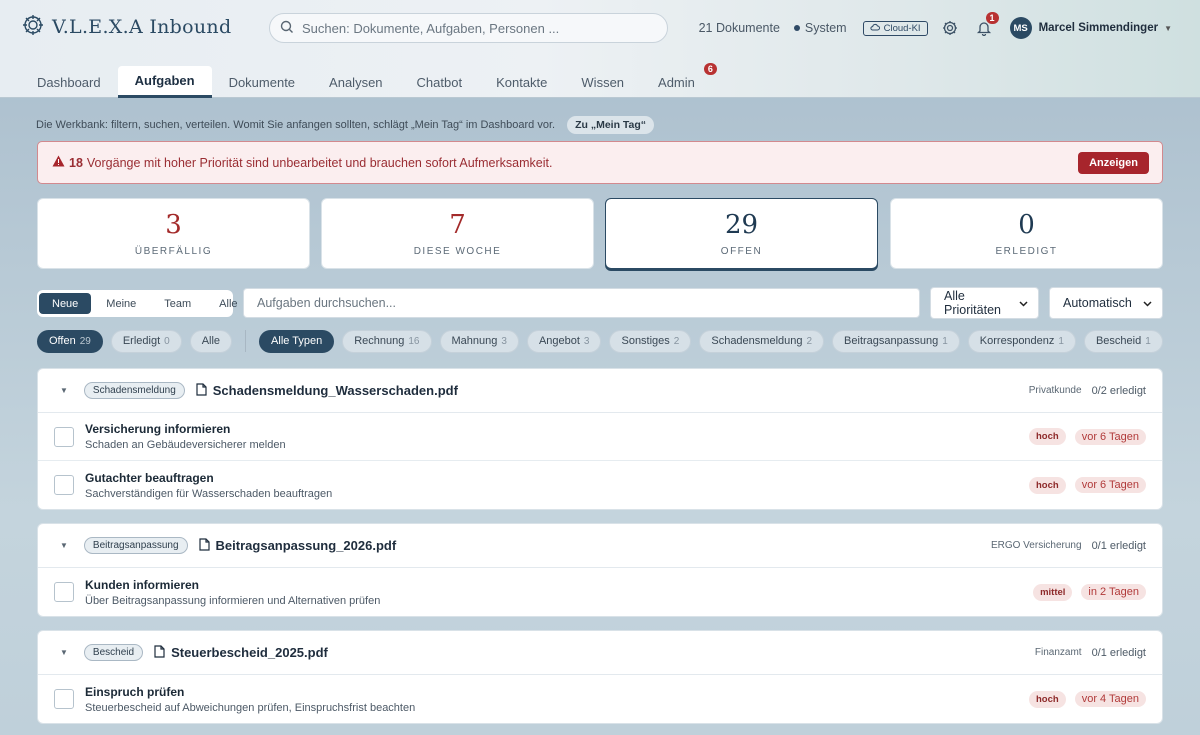 The height and width of the screenshot is (735, 1200). Describe the element at coordinates (1168, 28) in the screenshot. I see `chevron-down-icon: ▼` at that location.